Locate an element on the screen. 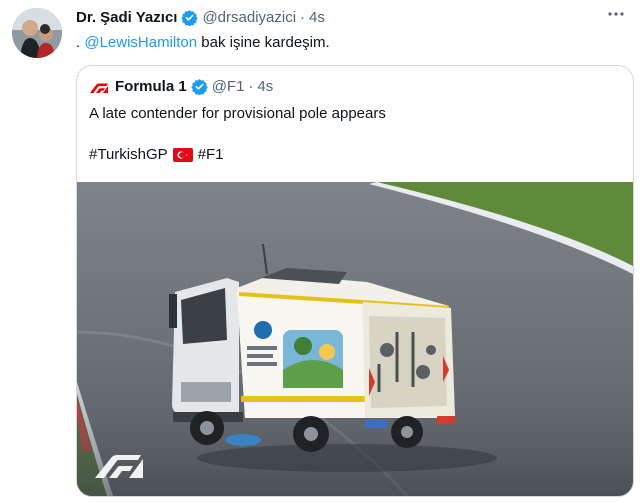  quote-header: Formula 1 @F1 · 4s is located at coordinates (181, 87).